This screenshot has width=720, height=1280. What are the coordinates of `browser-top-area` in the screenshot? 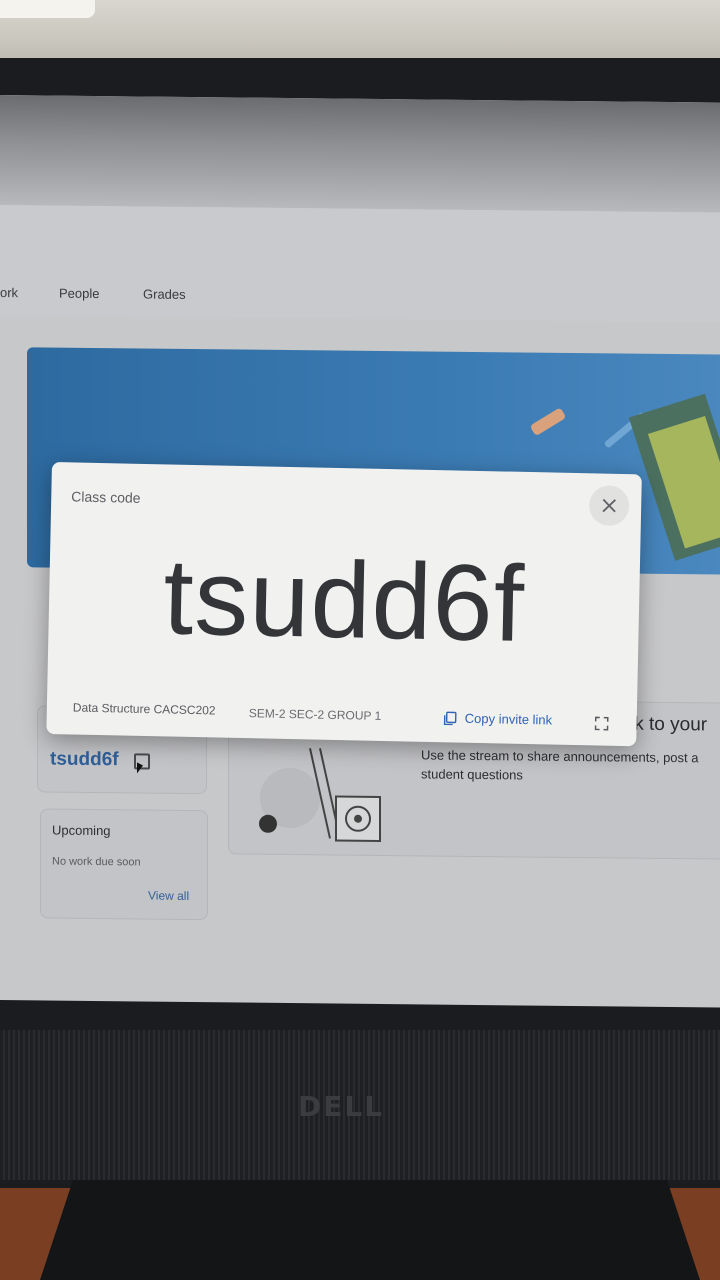 It's located at (360, 154).